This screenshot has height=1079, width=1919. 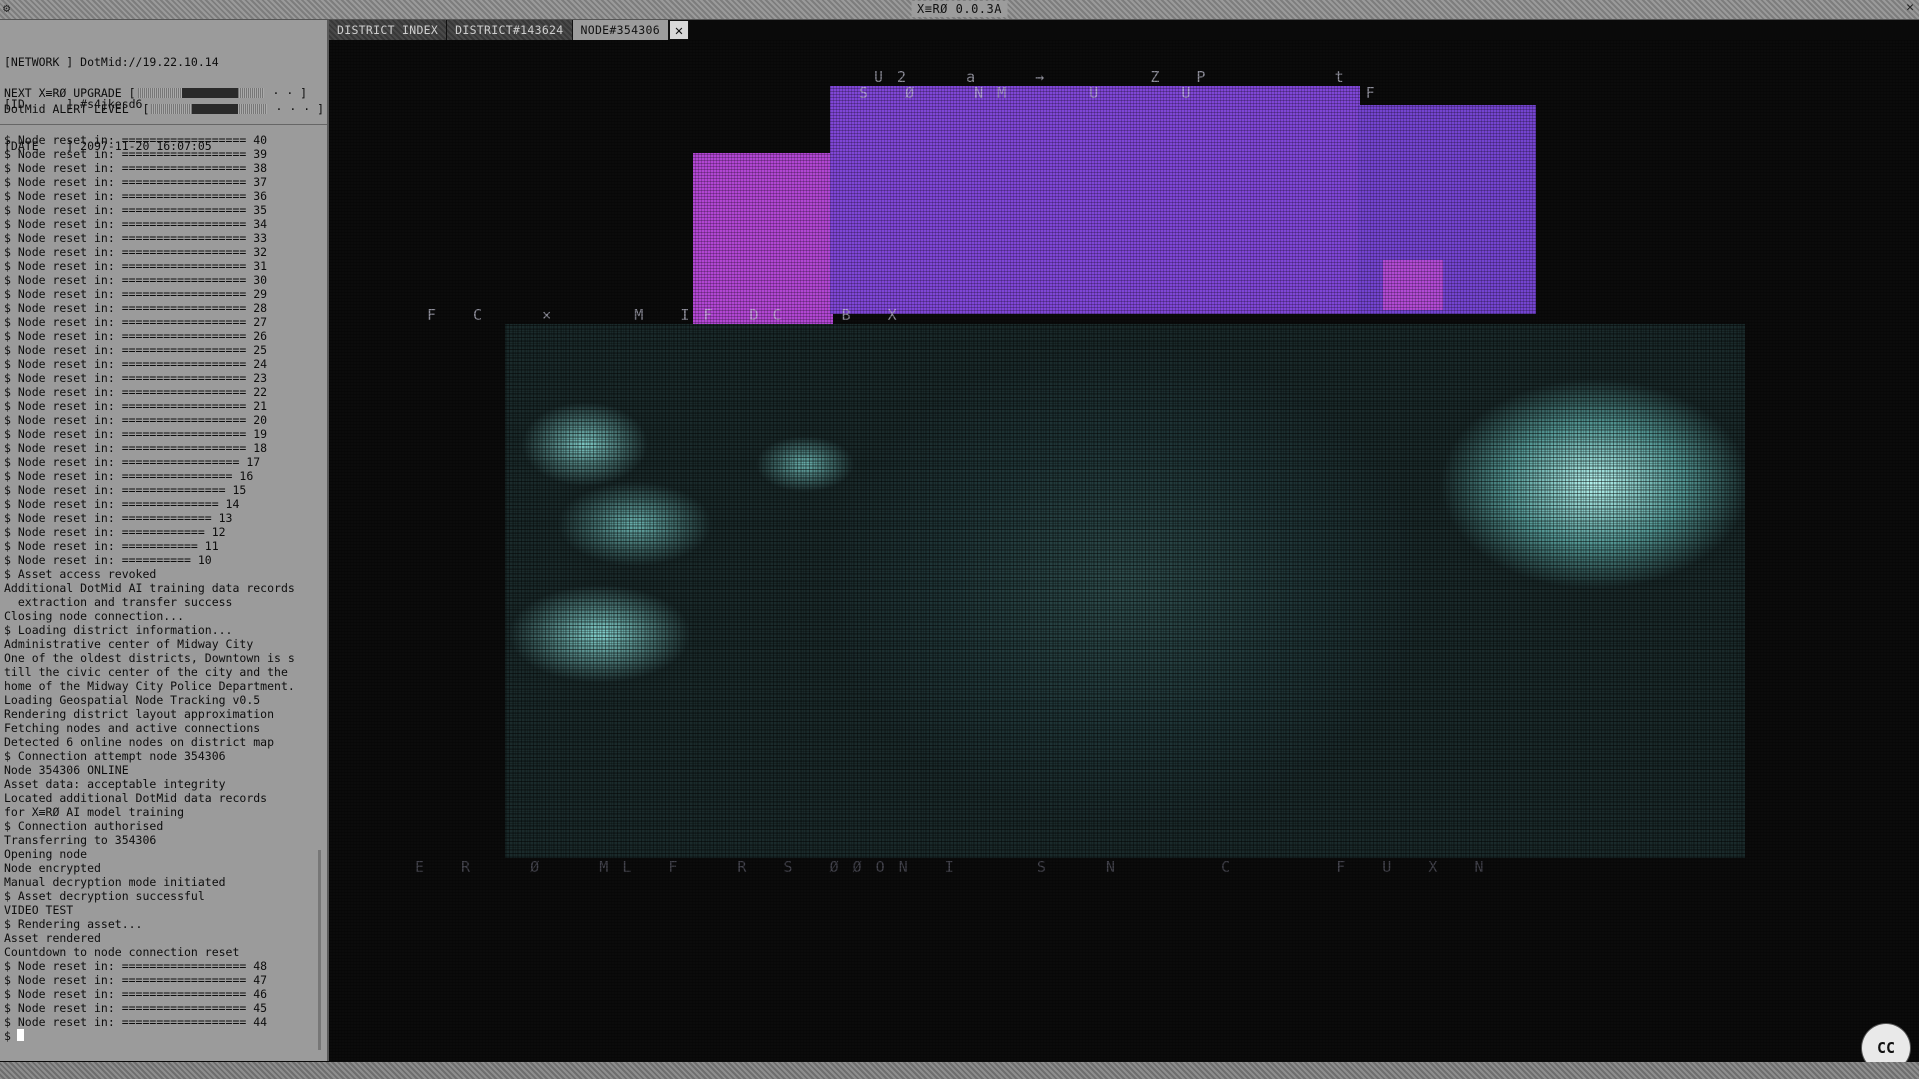 What do you see at coordinates (136, 266) in the screenshot?
I see `log-line: $ Node reset in: ================== 31` at bounding box center [136, 266].